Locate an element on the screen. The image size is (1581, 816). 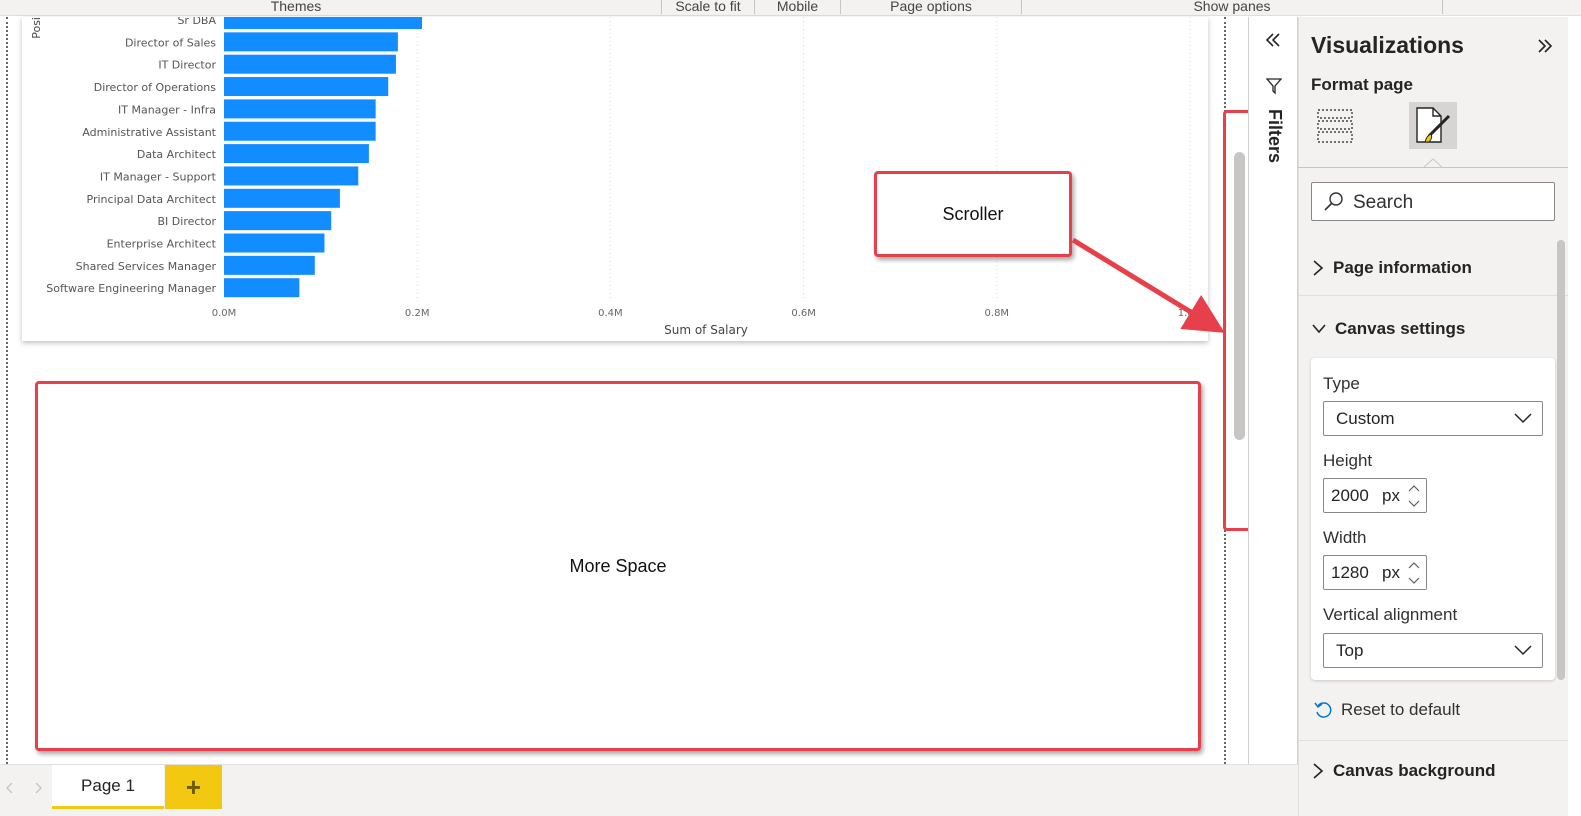
canvas-border-left is located at coordinates (7, 390).